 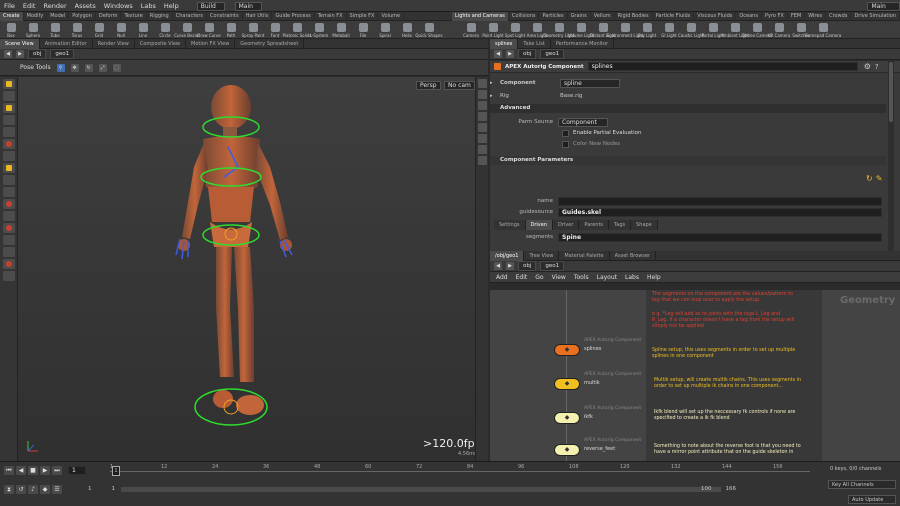 I want to click on display-icon, so click(x=9, y=192).